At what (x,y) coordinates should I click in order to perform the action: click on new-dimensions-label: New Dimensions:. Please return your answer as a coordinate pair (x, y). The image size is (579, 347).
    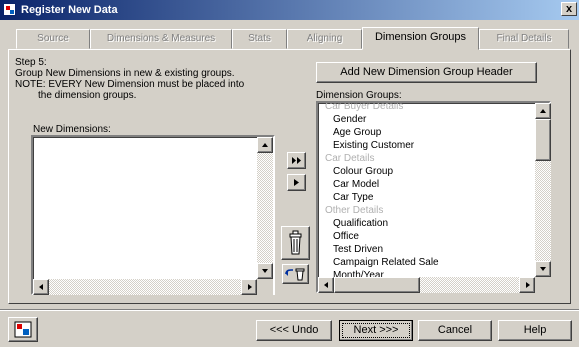
    Looking at the image, I should click on (72, 129).